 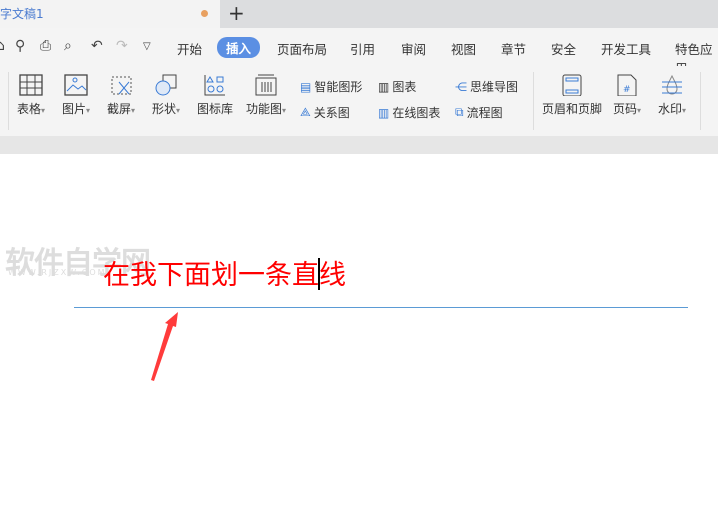 What do you see at coordinates (266, 85) in the screenshot?
I see `function-chart-icon` at bounding box center [266, 85].